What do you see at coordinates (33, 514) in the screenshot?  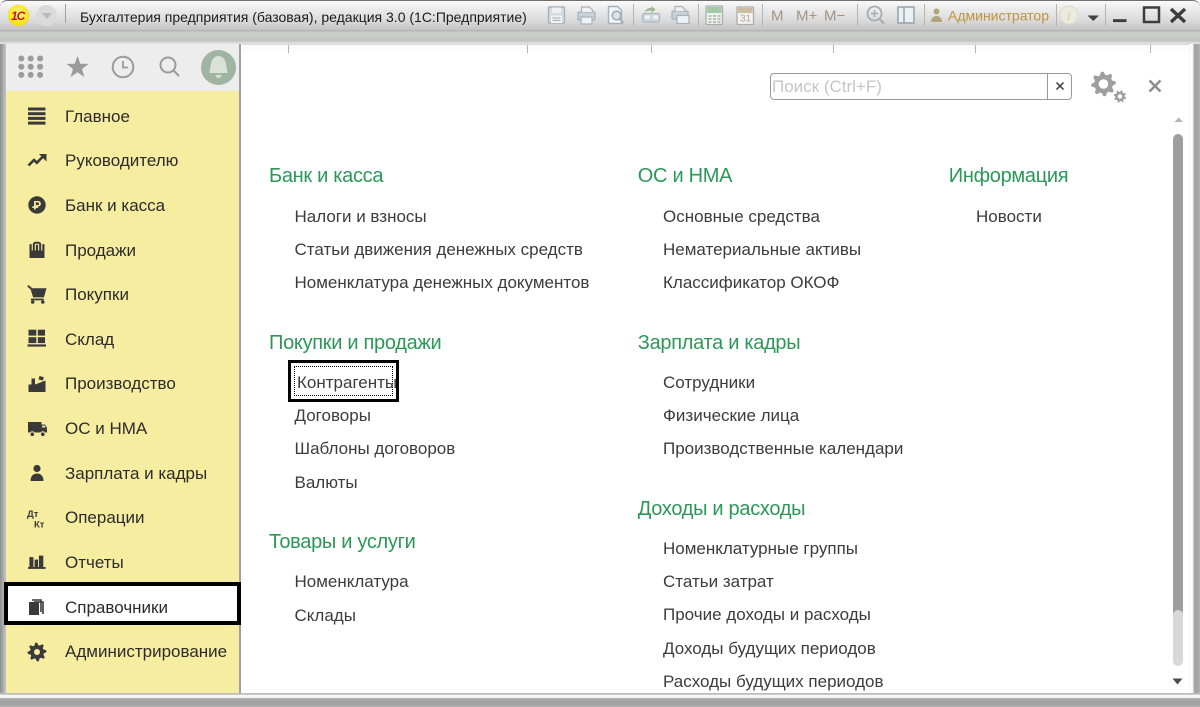 I see `svg-text: Дт` at bounding box center [33, 514].